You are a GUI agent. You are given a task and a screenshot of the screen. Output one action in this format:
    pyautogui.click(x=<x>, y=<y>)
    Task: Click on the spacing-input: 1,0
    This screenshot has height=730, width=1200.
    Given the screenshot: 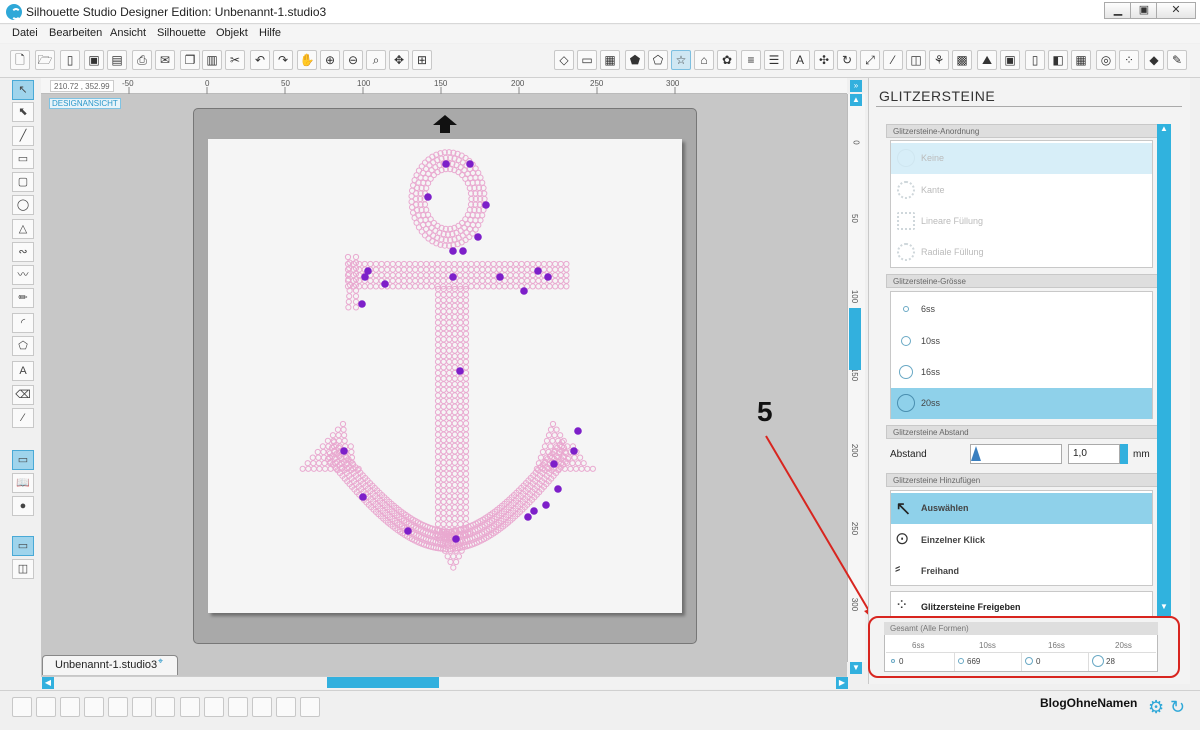 What is the action you would take?
    pyautogui.click(x=1094, y=454)
    